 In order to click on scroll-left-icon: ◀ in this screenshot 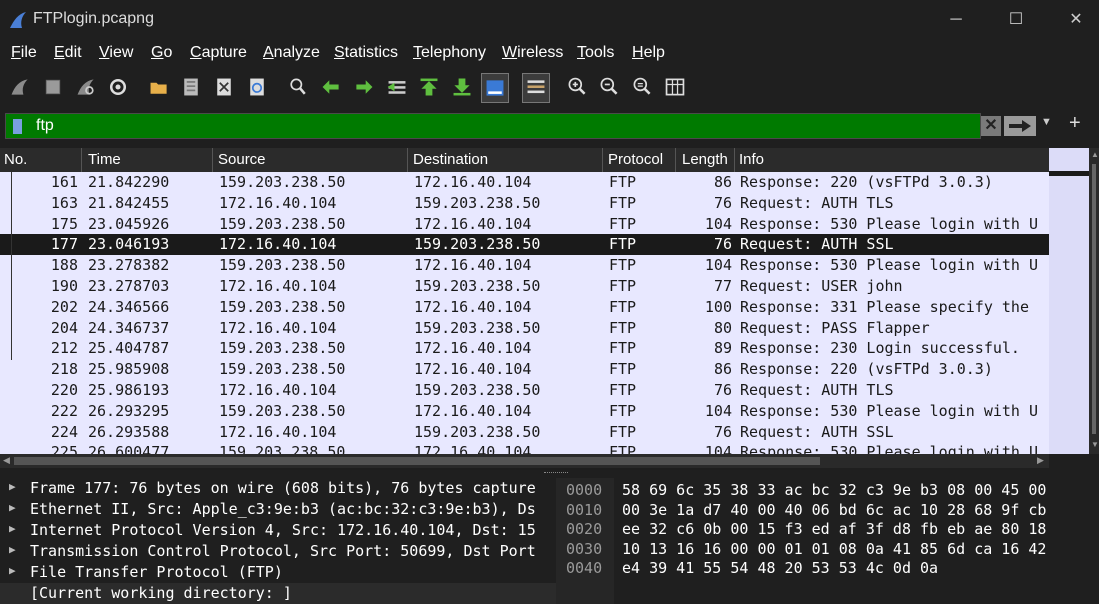, I will do `click(6, 460)`.